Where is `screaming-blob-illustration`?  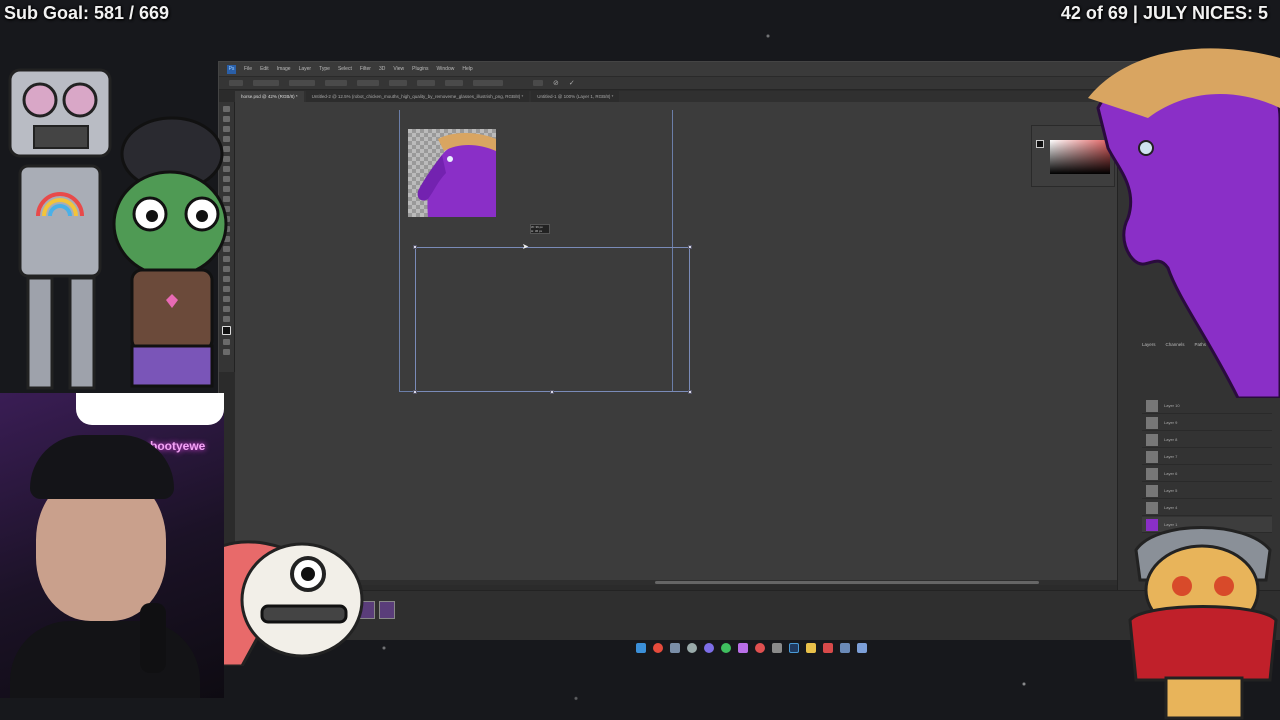 screaming-blob-illustration is located at coordinates (293, 603).